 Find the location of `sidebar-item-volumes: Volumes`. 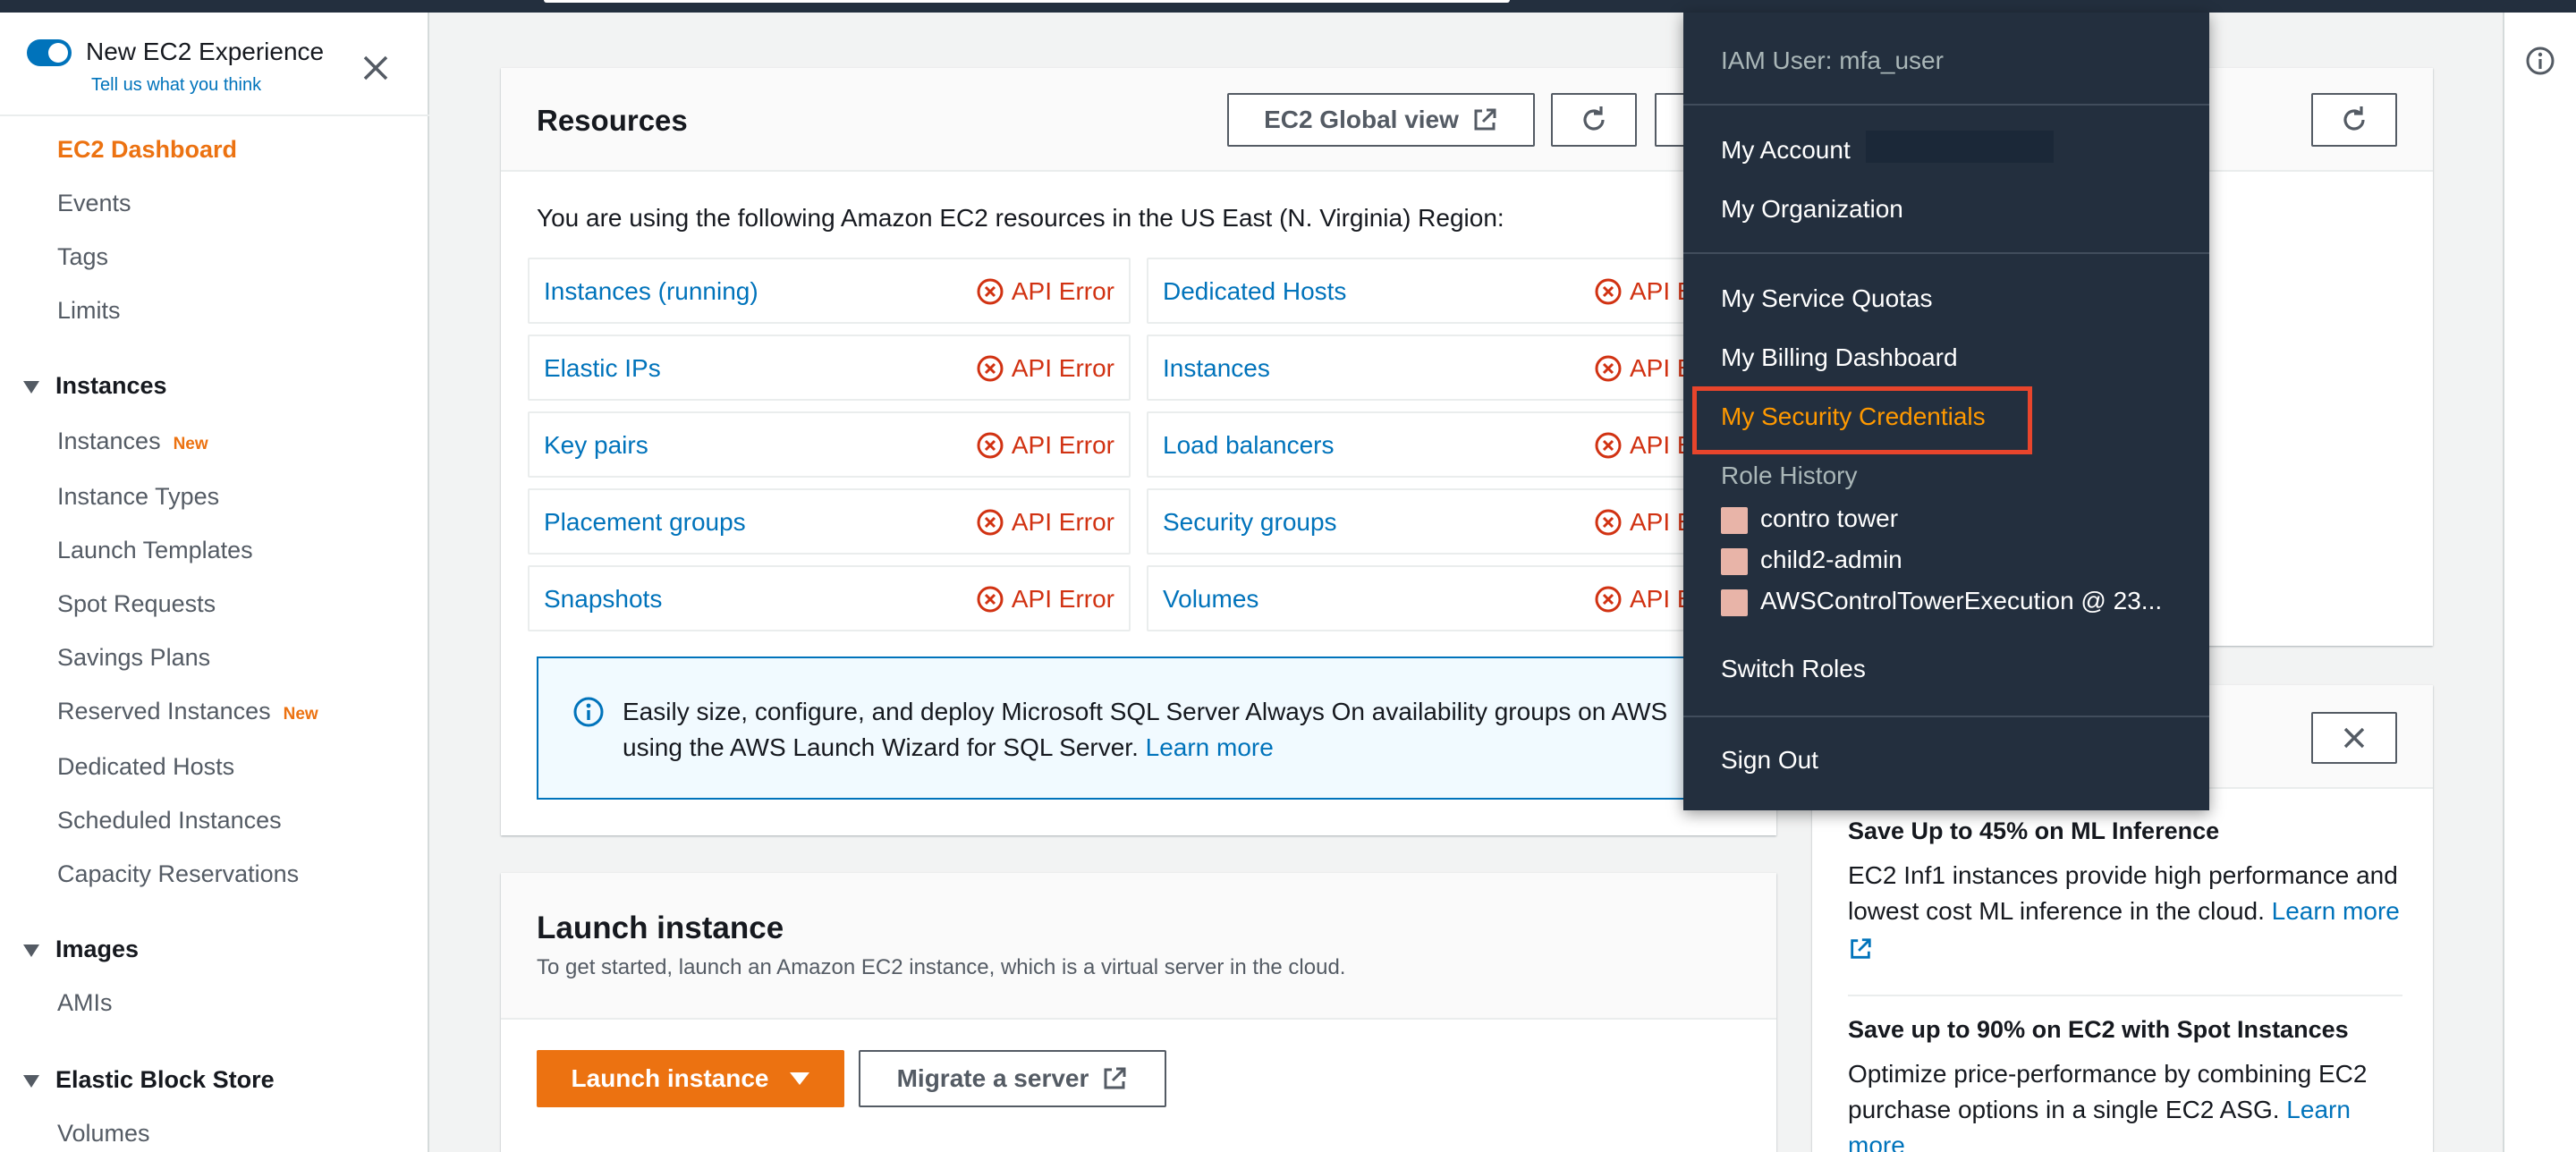

sidebar-item-volumes: Volumes is located at coordinates (103, 1134).